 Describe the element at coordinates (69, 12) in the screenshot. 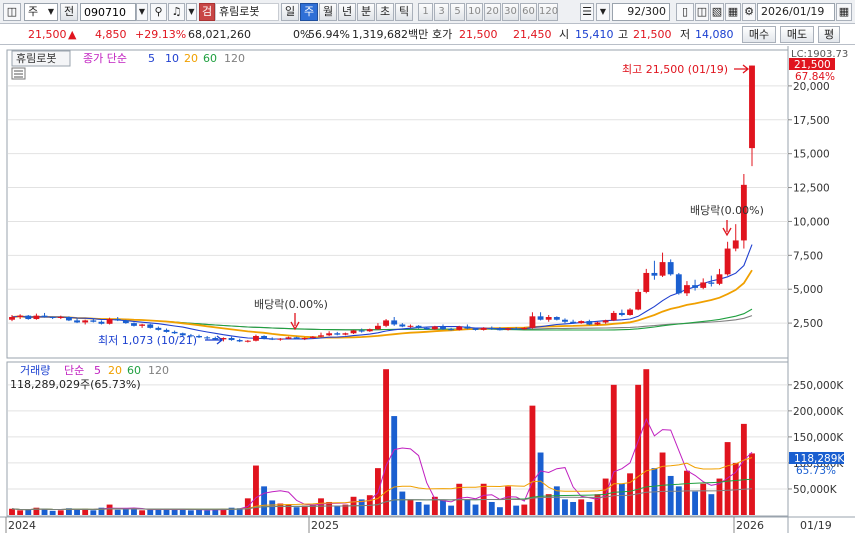

I see `prev-button: 전` at that location.